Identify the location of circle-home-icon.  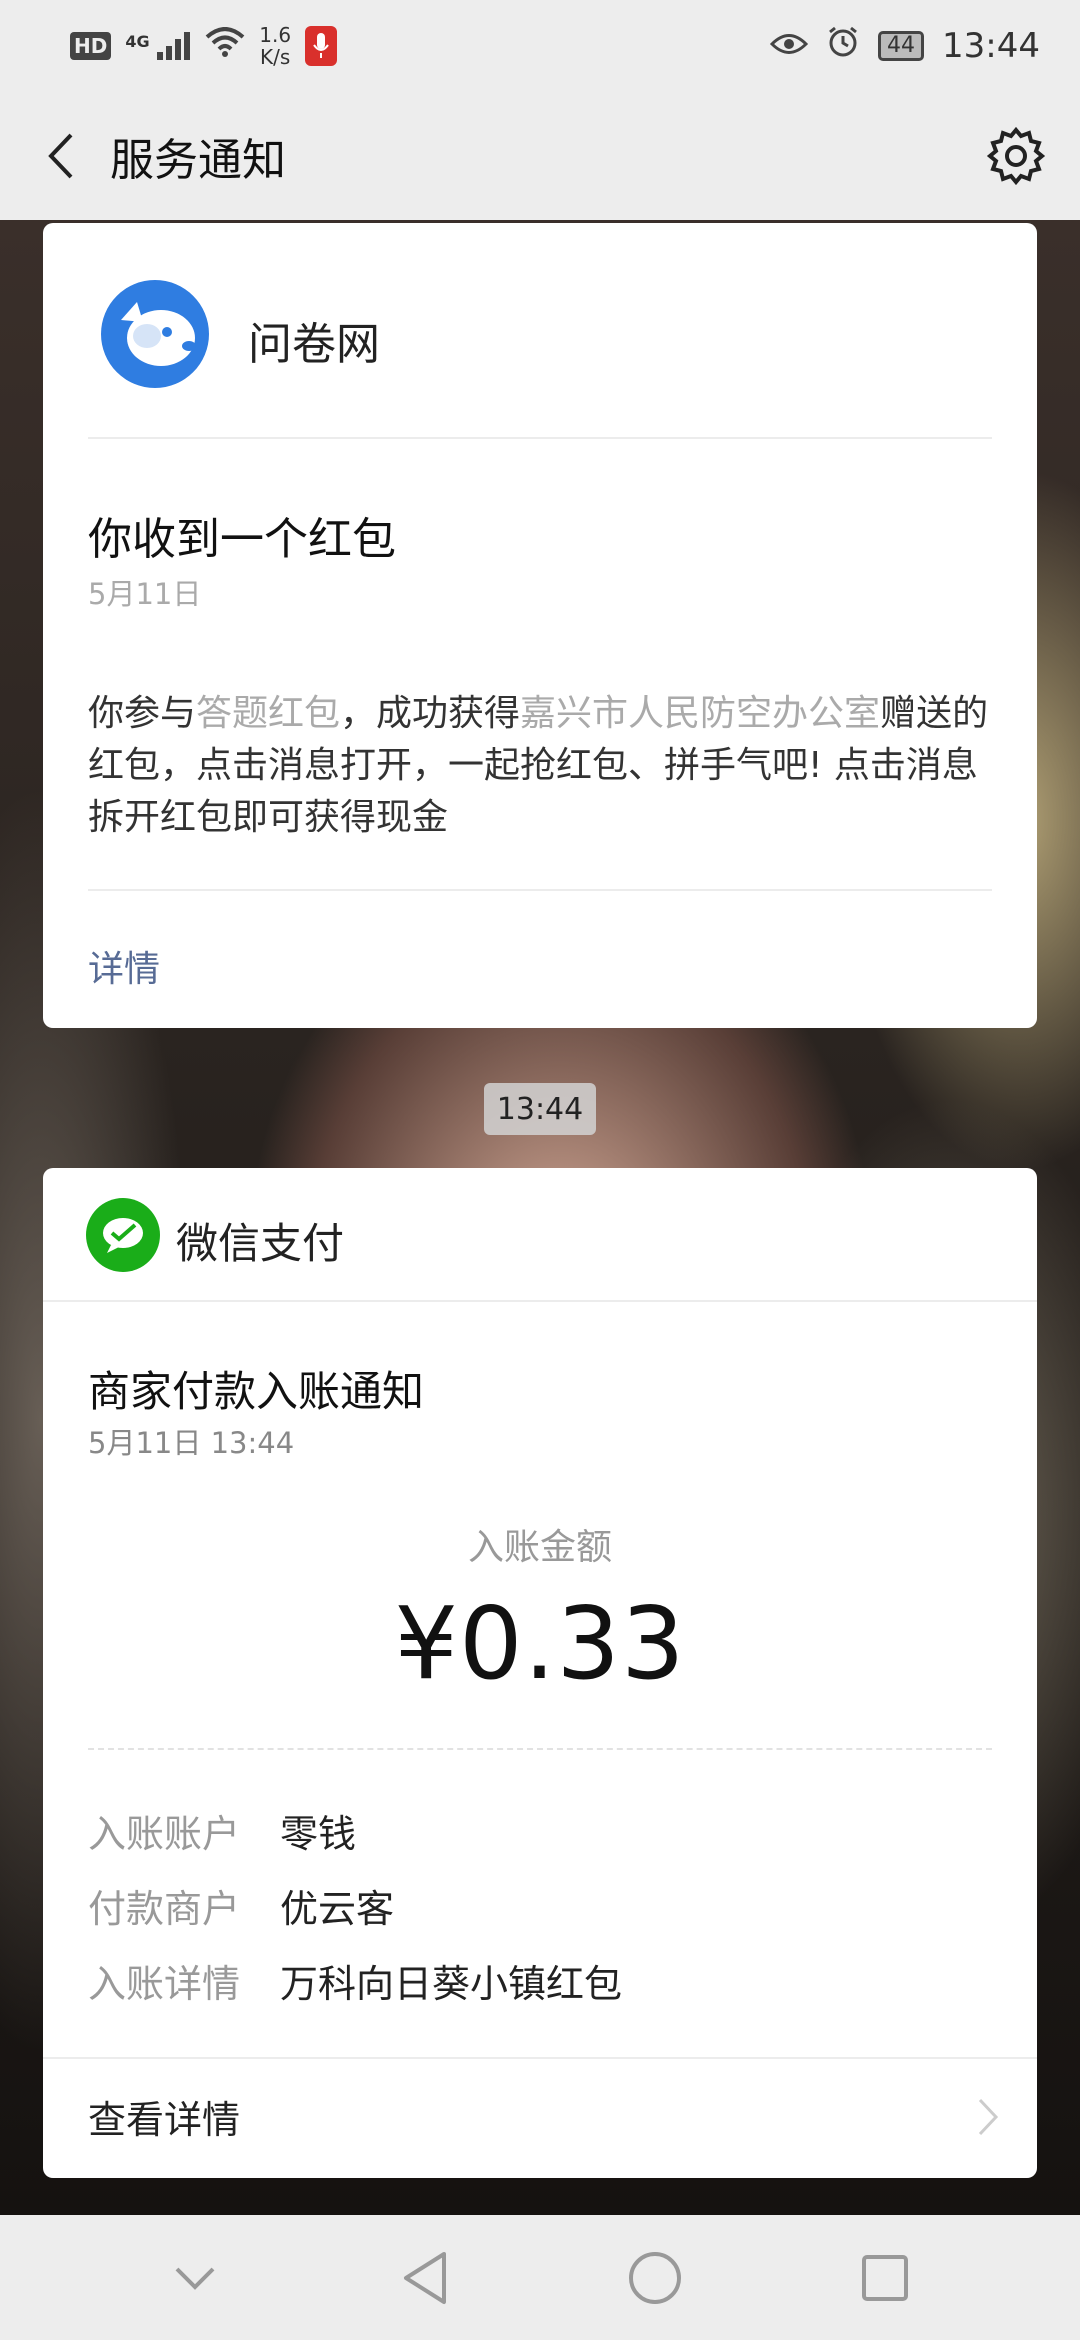
(655, 2277).